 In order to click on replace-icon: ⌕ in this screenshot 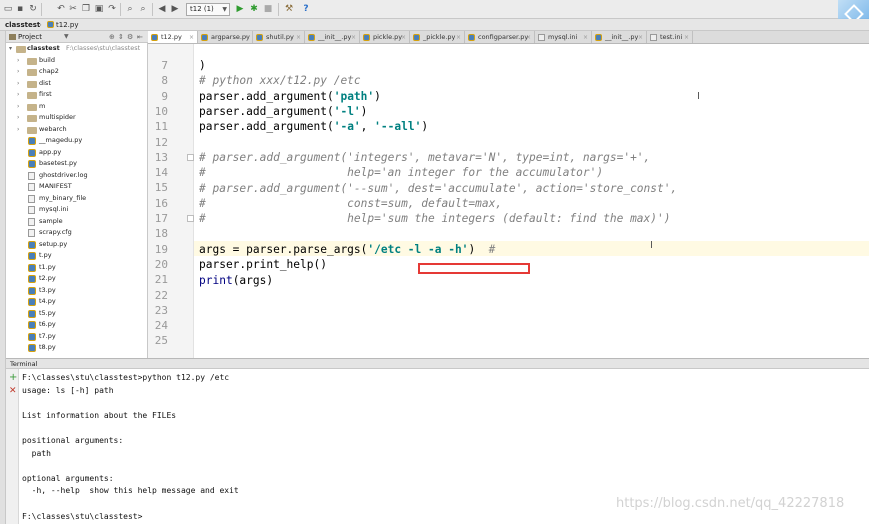, I will do `click(143, 9)`.